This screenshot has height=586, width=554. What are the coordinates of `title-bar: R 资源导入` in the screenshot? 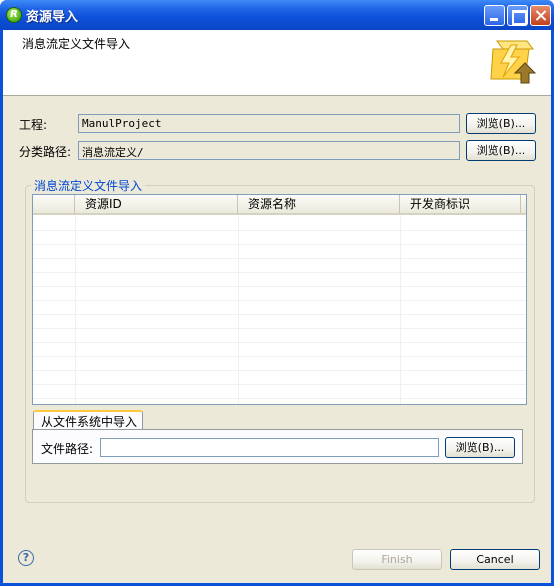 It's located at (277, 15).